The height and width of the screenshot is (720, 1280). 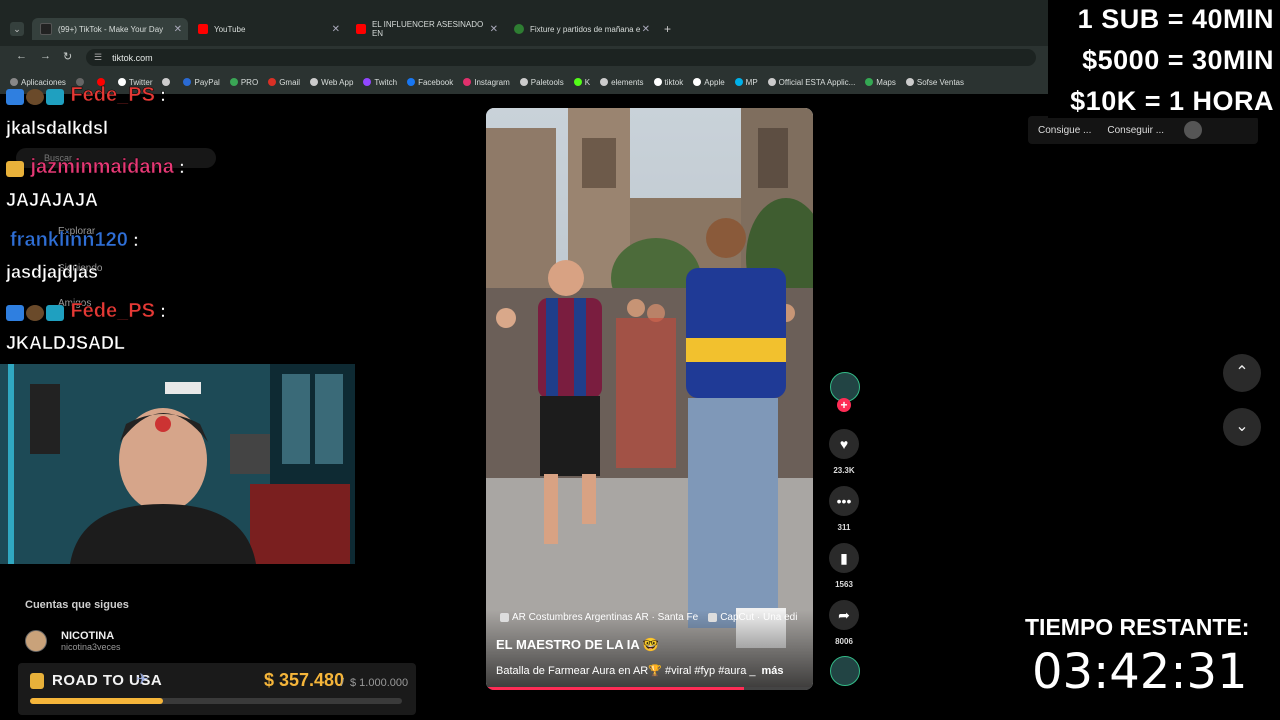 What do you see at coordinates (1137, 627) in the screenshot?
I see `timer-label: TIEMPO RESTANTE:` at bounding box center [1137, 627].